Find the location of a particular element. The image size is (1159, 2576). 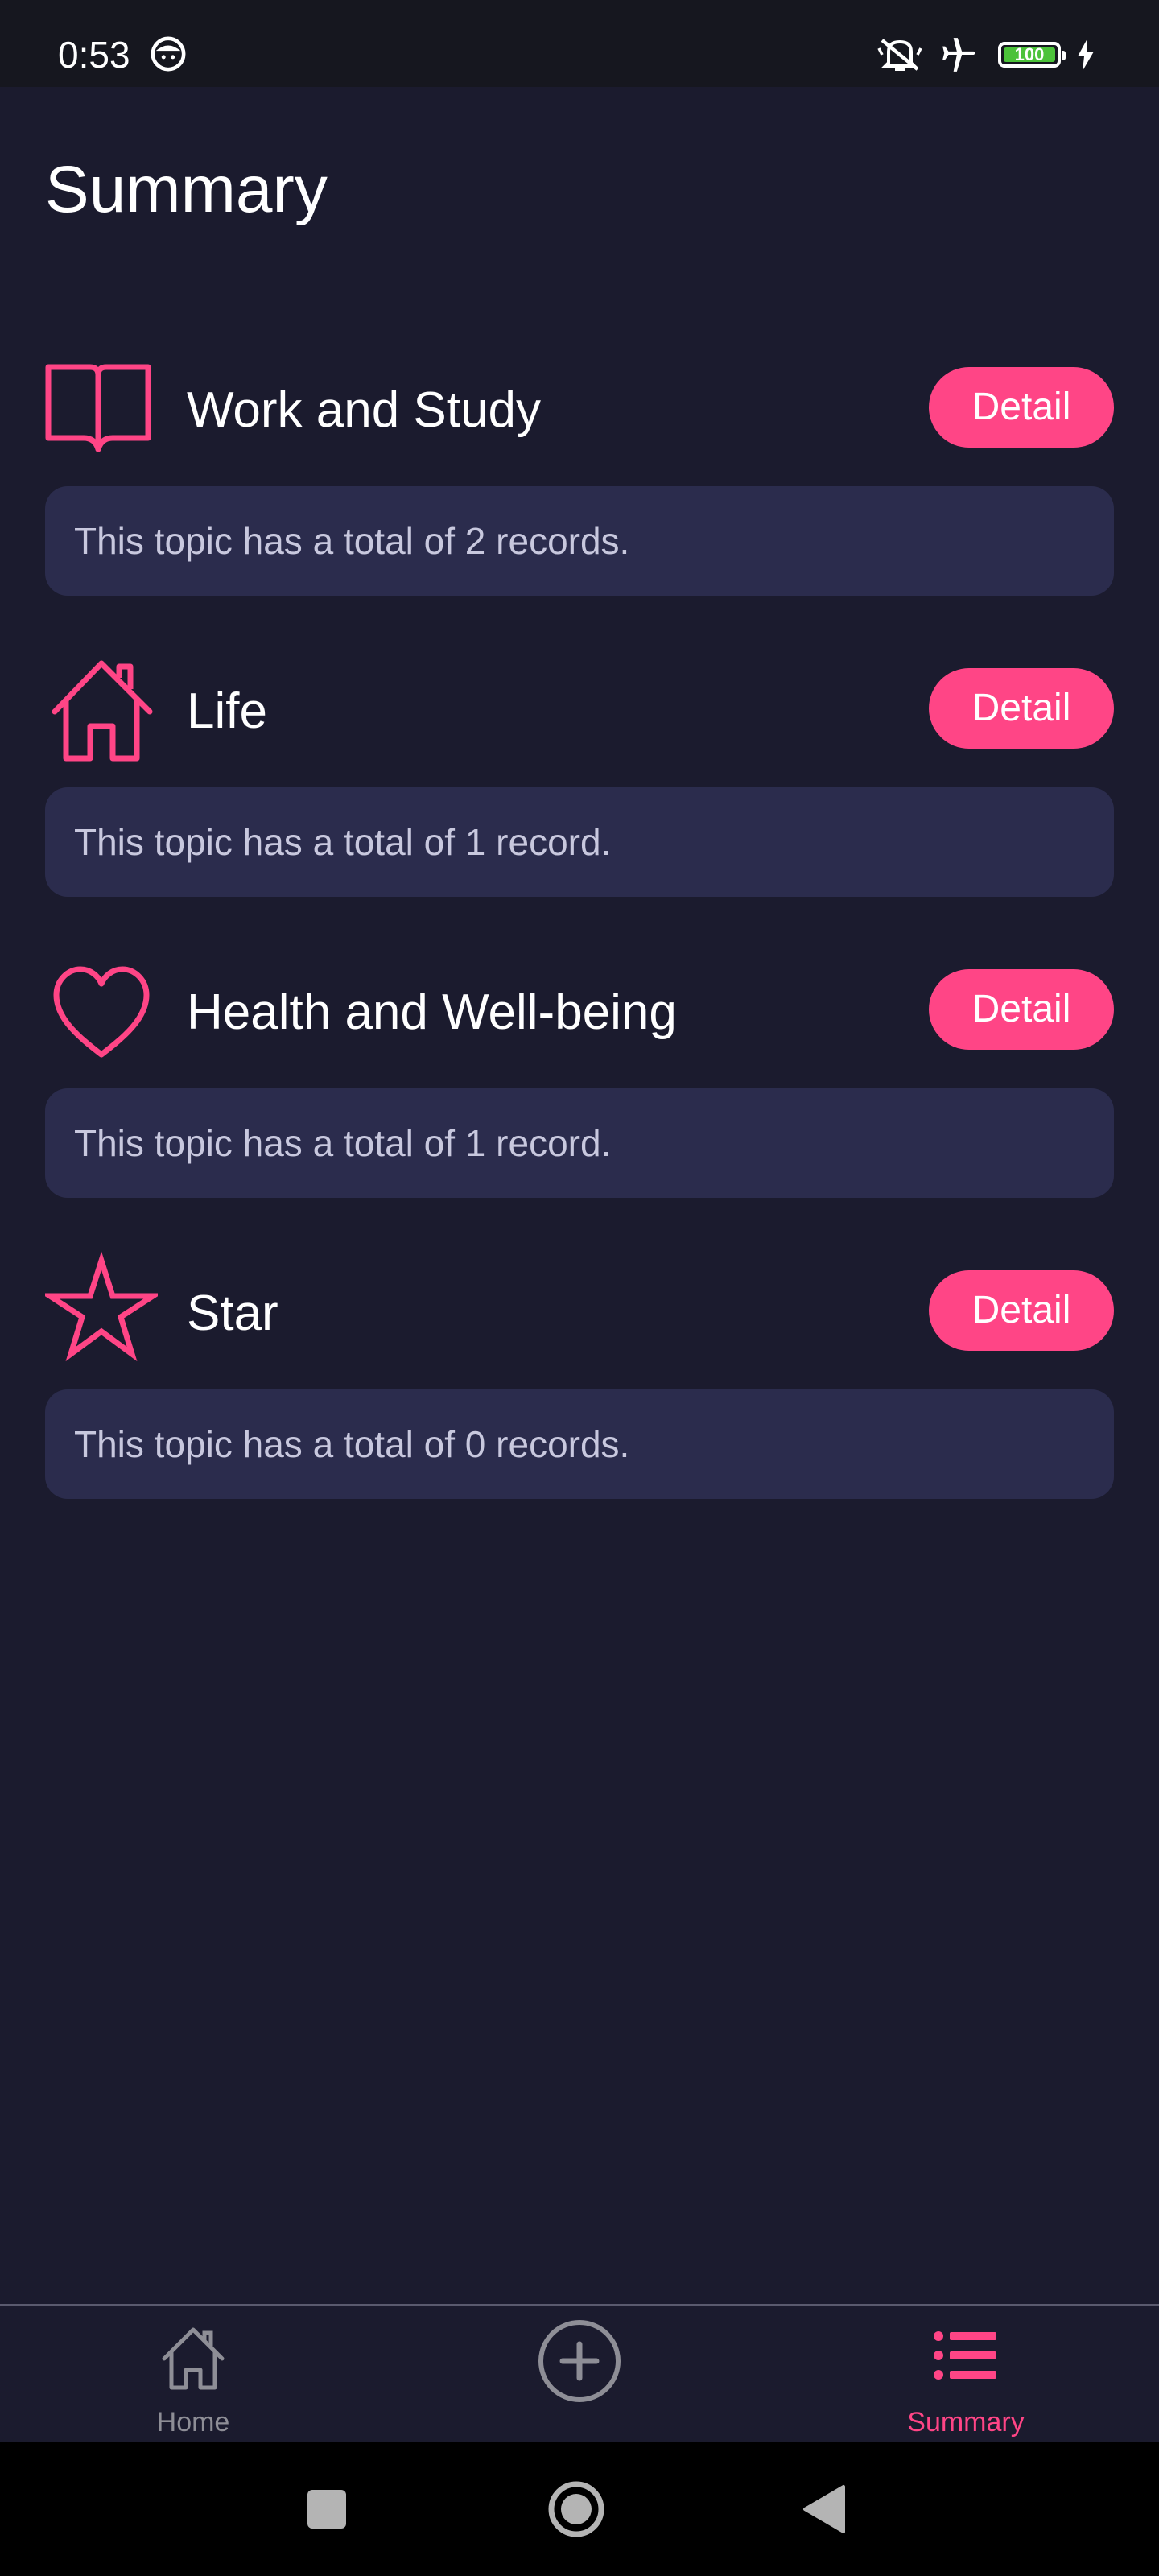

topic-header: Health and Well-being Detail is located at coordinates (579, 1010).